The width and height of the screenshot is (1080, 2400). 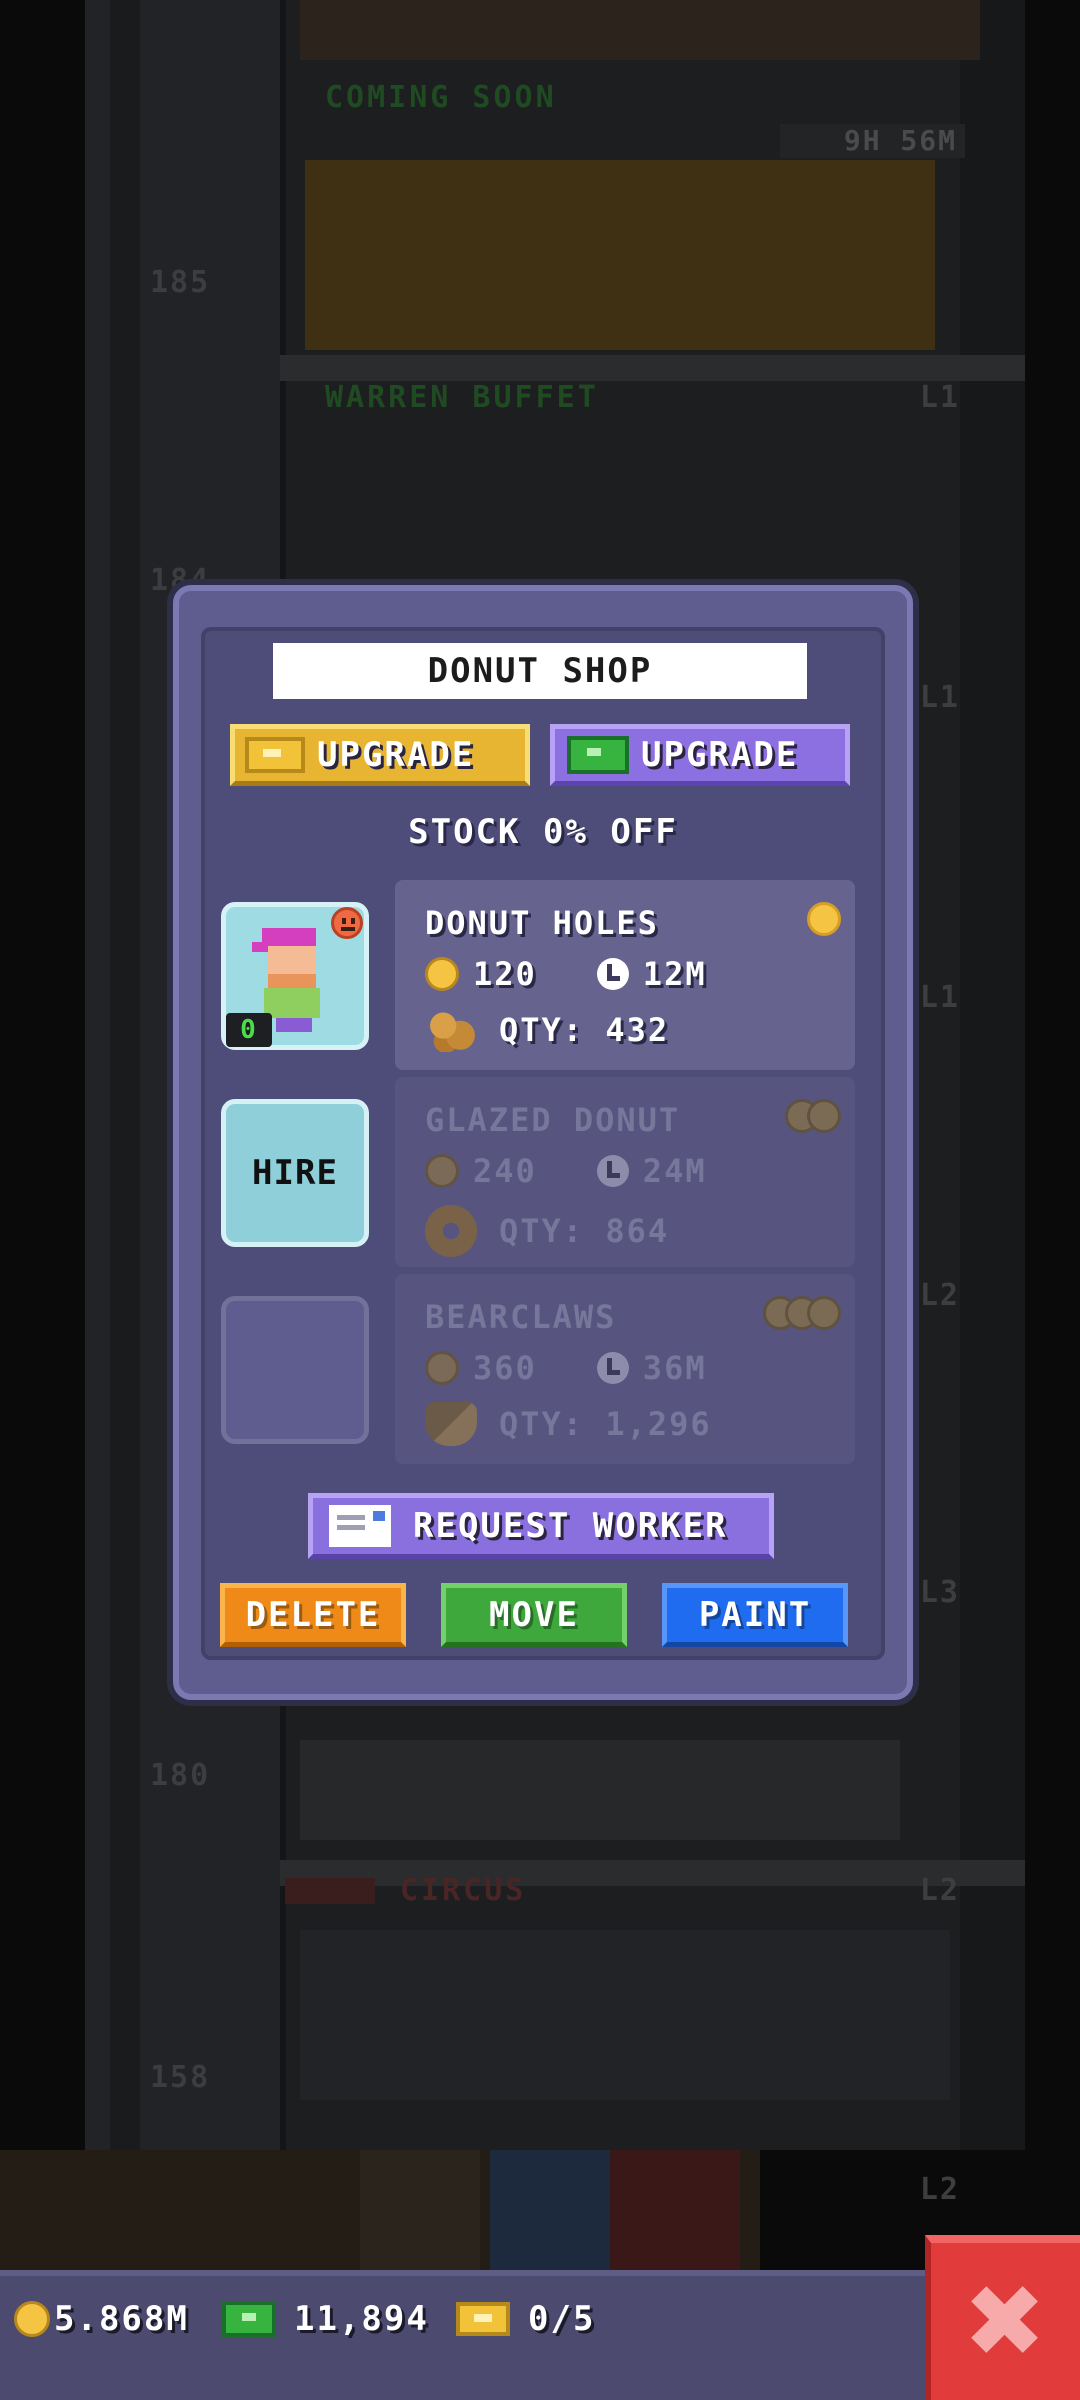 I want to click on product-time: 12M, so click(x=674, y=974).